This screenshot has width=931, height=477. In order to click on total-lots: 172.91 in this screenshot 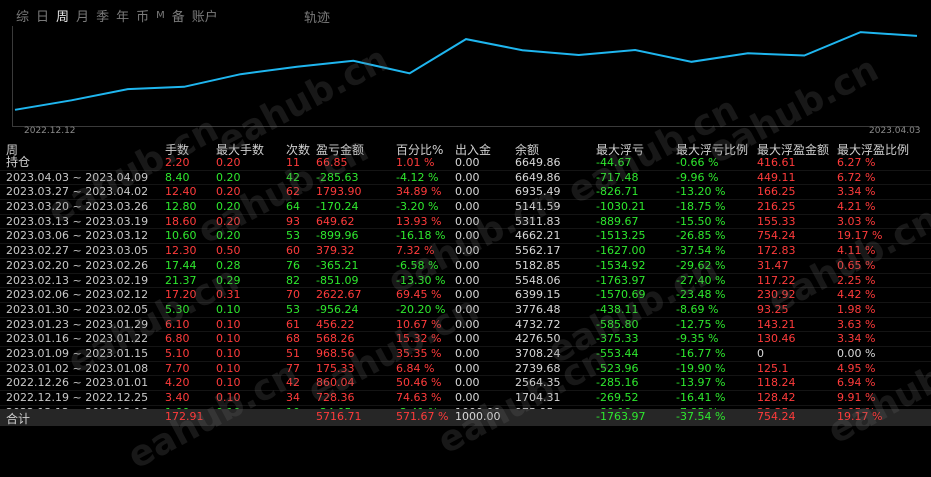, I will do `click(184, 416)`.